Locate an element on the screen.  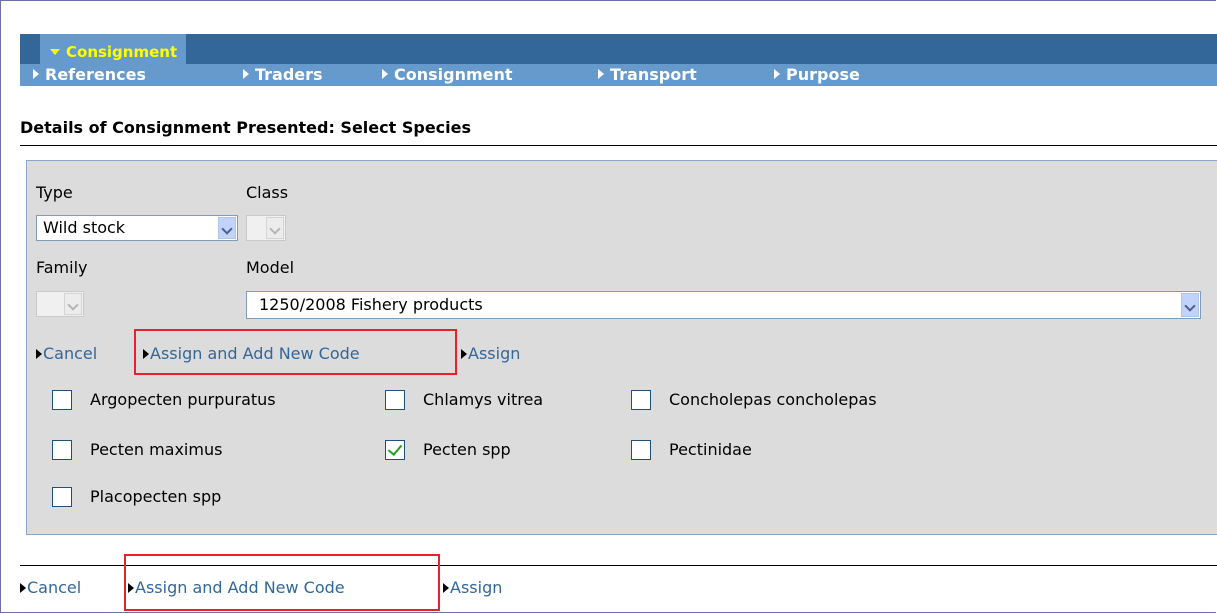
checkmark-icon is located at coordinates (395, 448).